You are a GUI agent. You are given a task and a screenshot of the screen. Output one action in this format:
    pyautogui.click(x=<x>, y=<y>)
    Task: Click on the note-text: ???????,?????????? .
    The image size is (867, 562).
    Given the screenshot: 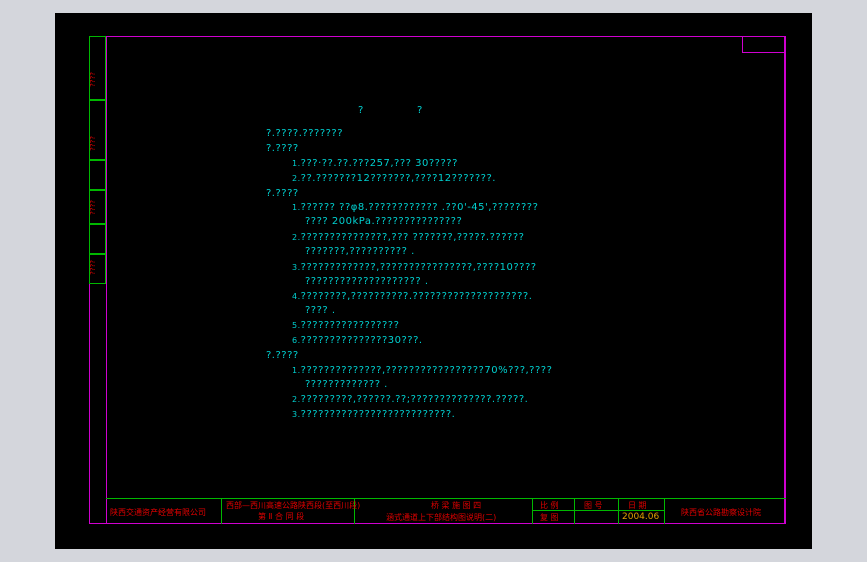 What is the action you would take?
    pyautogui.click(x=360, y=251)
    